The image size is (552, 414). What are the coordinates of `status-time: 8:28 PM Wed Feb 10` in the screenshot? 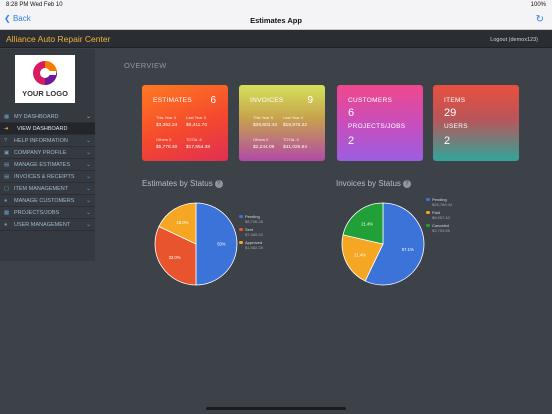 It's located at (34, 5).